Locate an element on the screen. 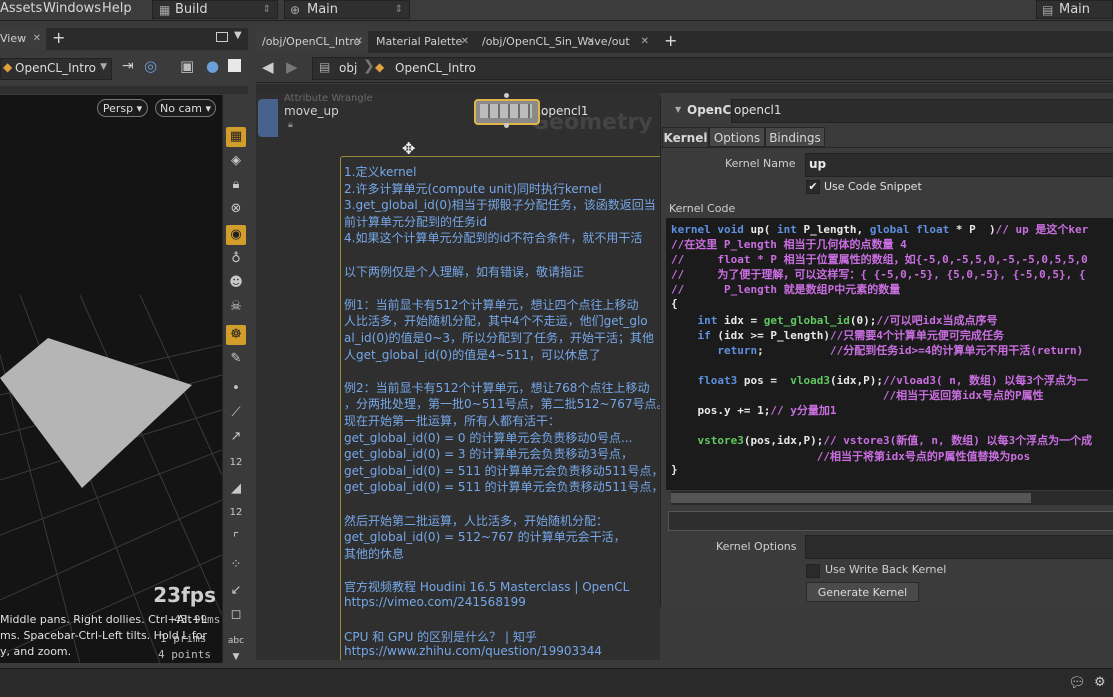  breadcrumb-node: OpenCL_Intro is located at coordinates (435, 68).